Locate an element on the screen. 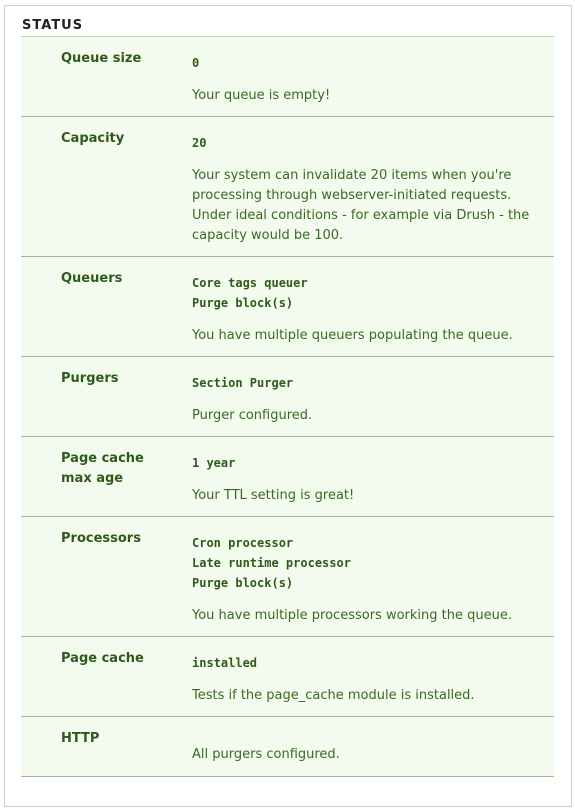 This screenshot has width=575, height=809. row-value: installed is located at coordinates (225, 663).